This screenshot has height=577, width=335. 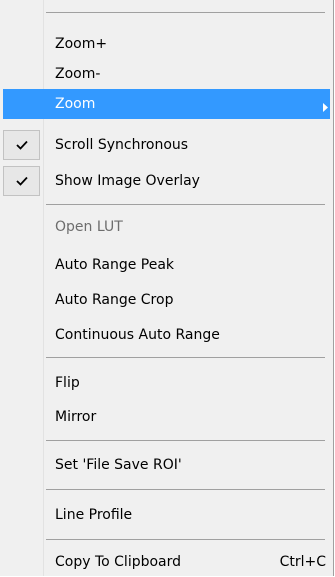 I want to click on menu-item-continuous-auto-range: Continuous Auto Range, so click(x=166, y=335).